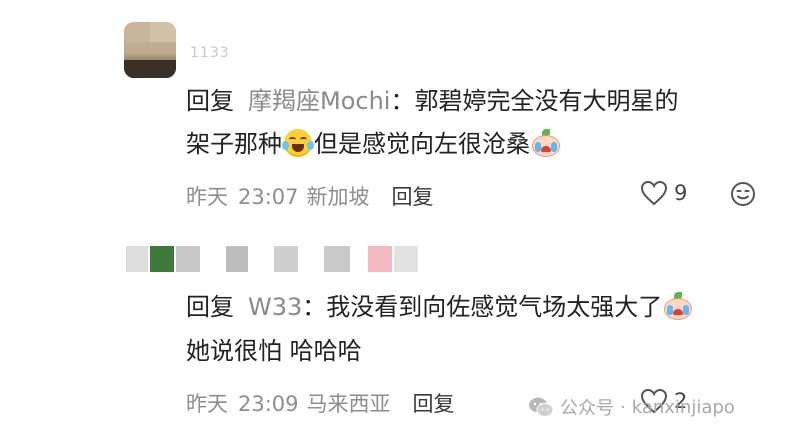 This screenshot has height=440, width=800. I want to click on location: 马来西亚, so click(348, 404).